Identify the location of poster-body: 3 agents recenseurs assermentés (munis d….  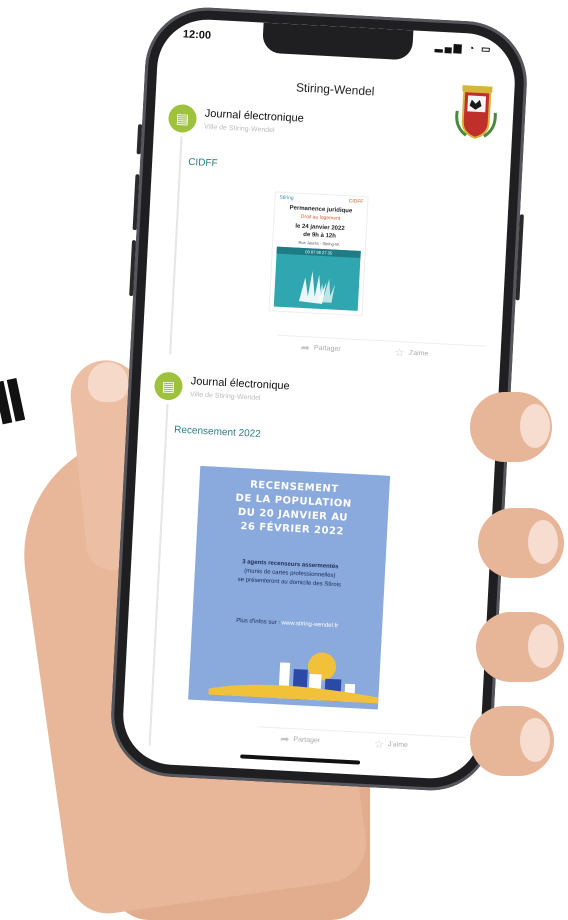
(289, 574).